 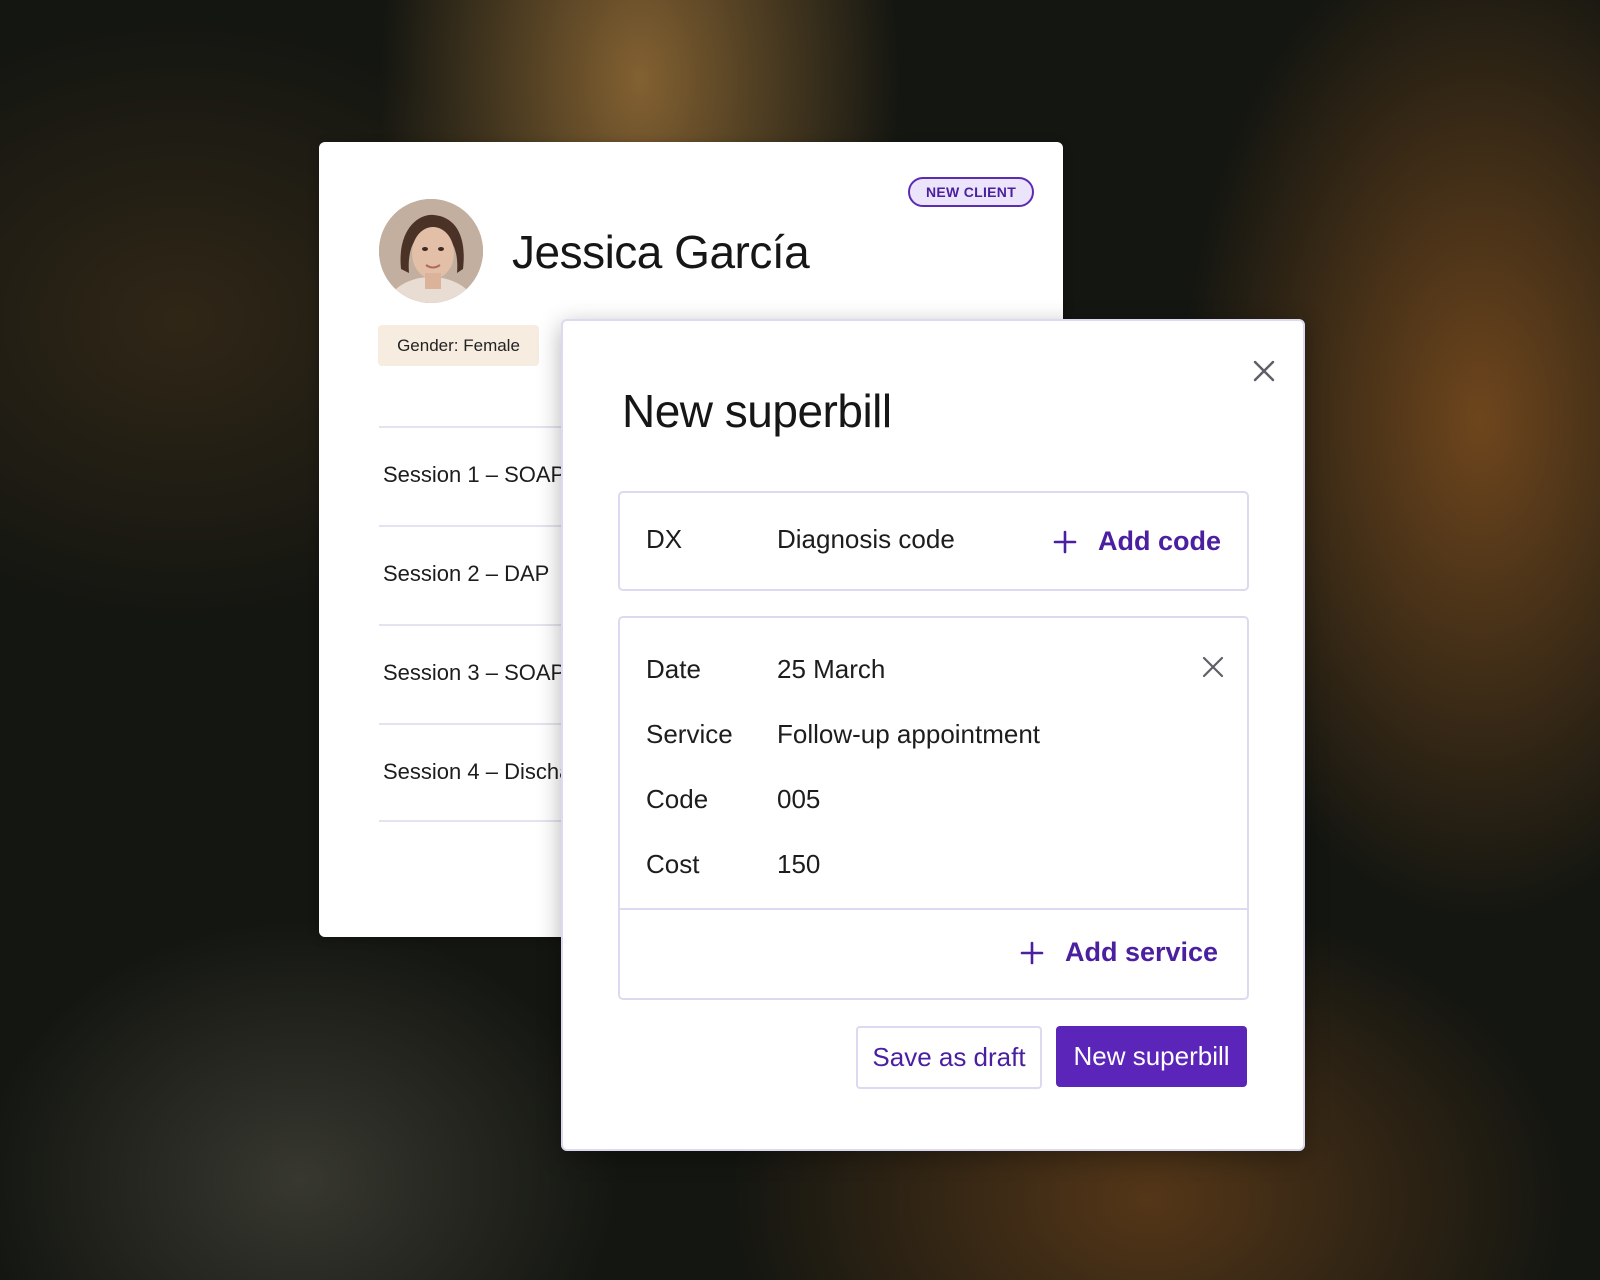 What do you see at coordinates (661, 252) in the screenshot?
I see `client-name: Jessica García` at bounding box center [661, 252].